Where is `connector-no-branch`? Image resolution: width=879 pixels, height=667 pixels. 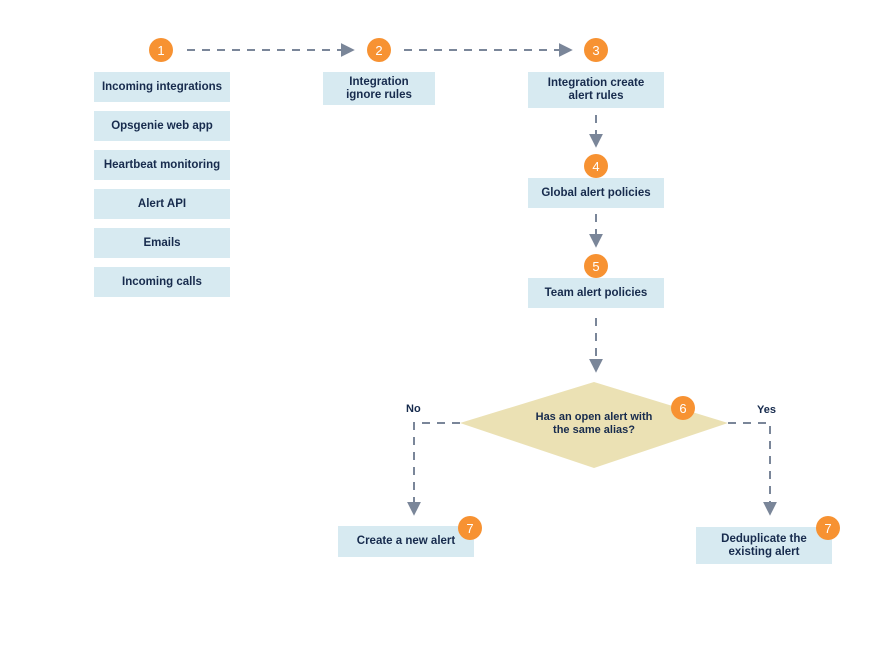
connector-no-branch is located at coordinates (433, 469).